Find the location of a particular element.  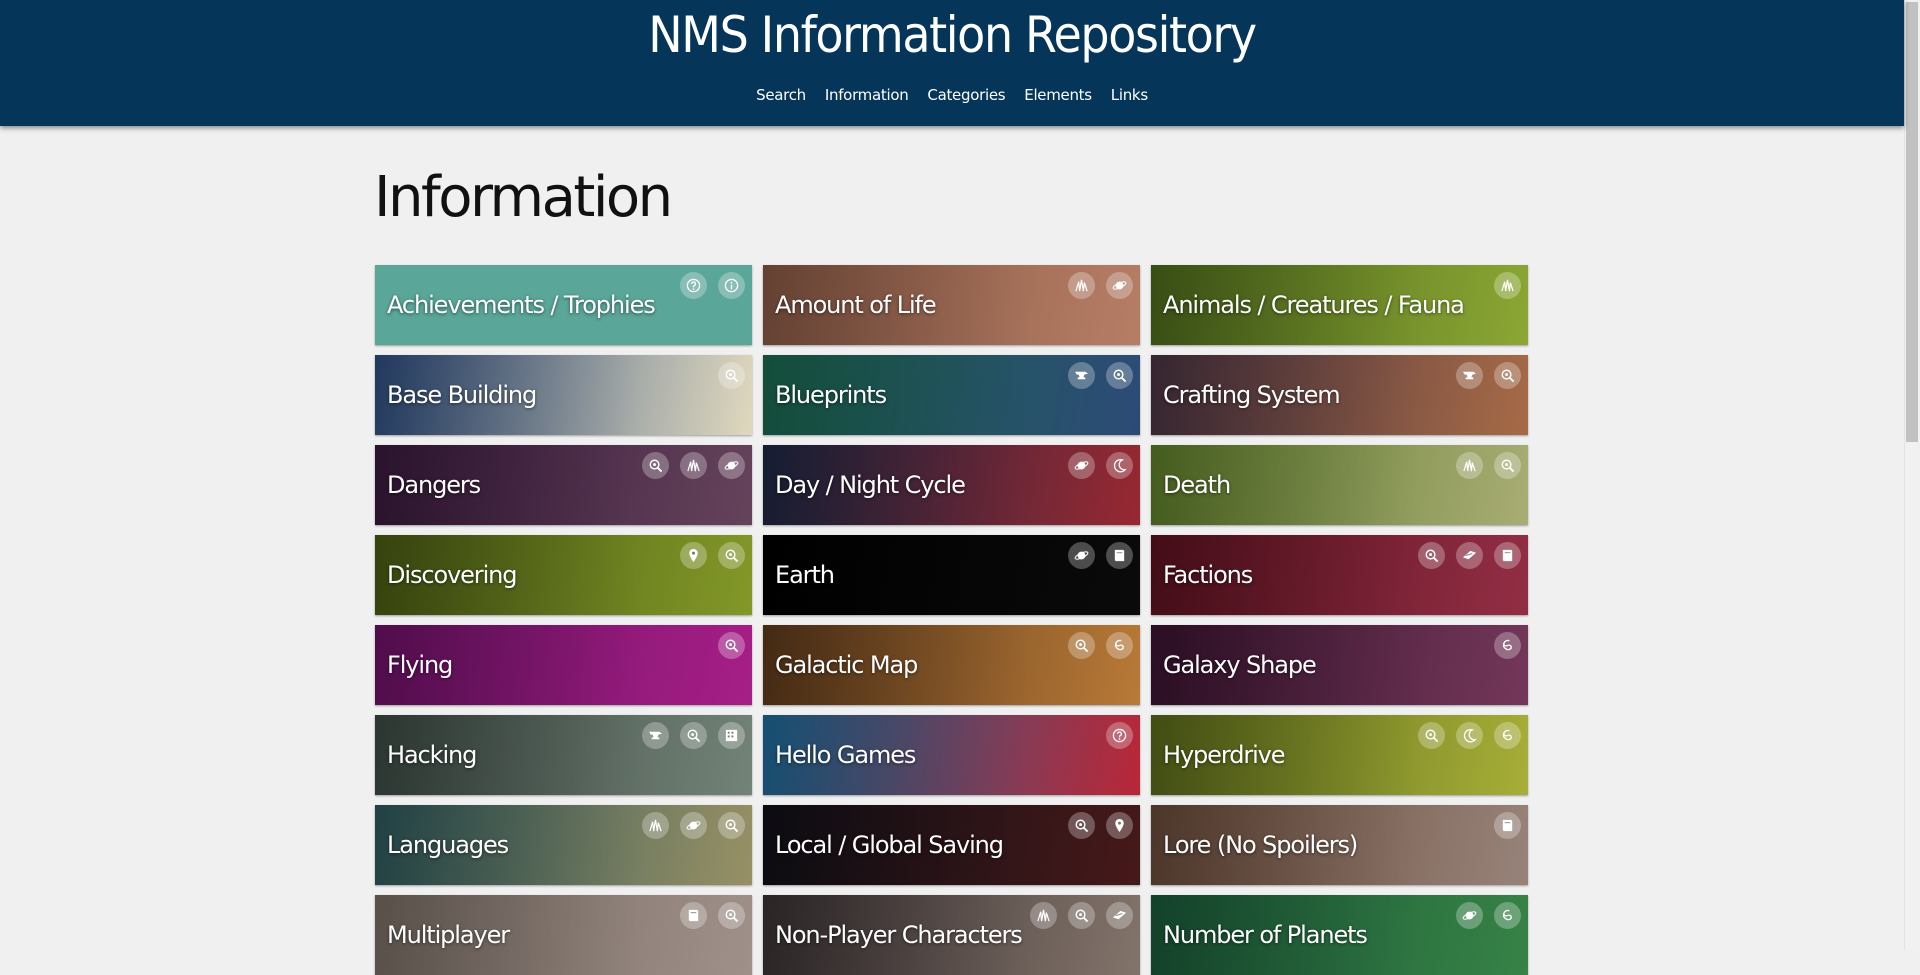

nav-information: Information is located at coordinates (867, 95).